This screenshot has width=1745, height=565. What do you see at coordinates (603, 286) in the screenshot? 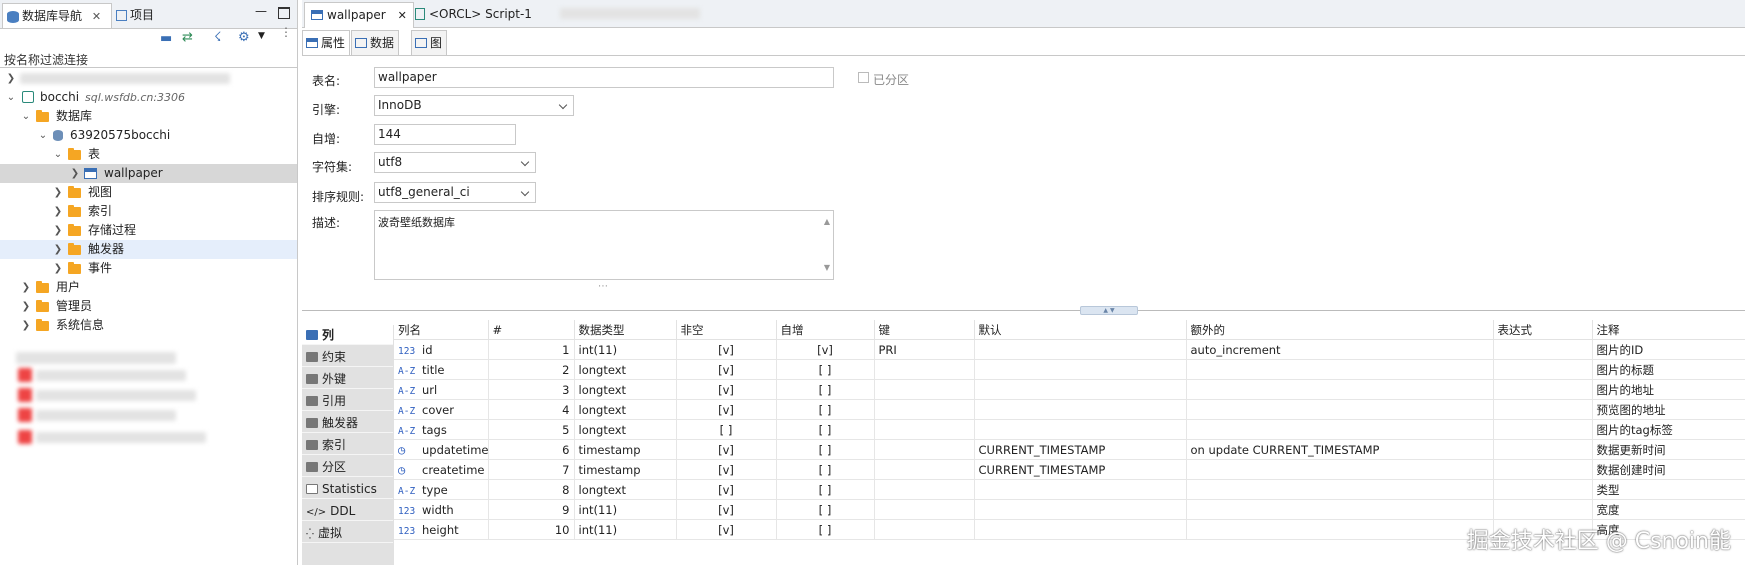
I see `resize-handle-icon: ⋯` at bounding box center [603, 286].